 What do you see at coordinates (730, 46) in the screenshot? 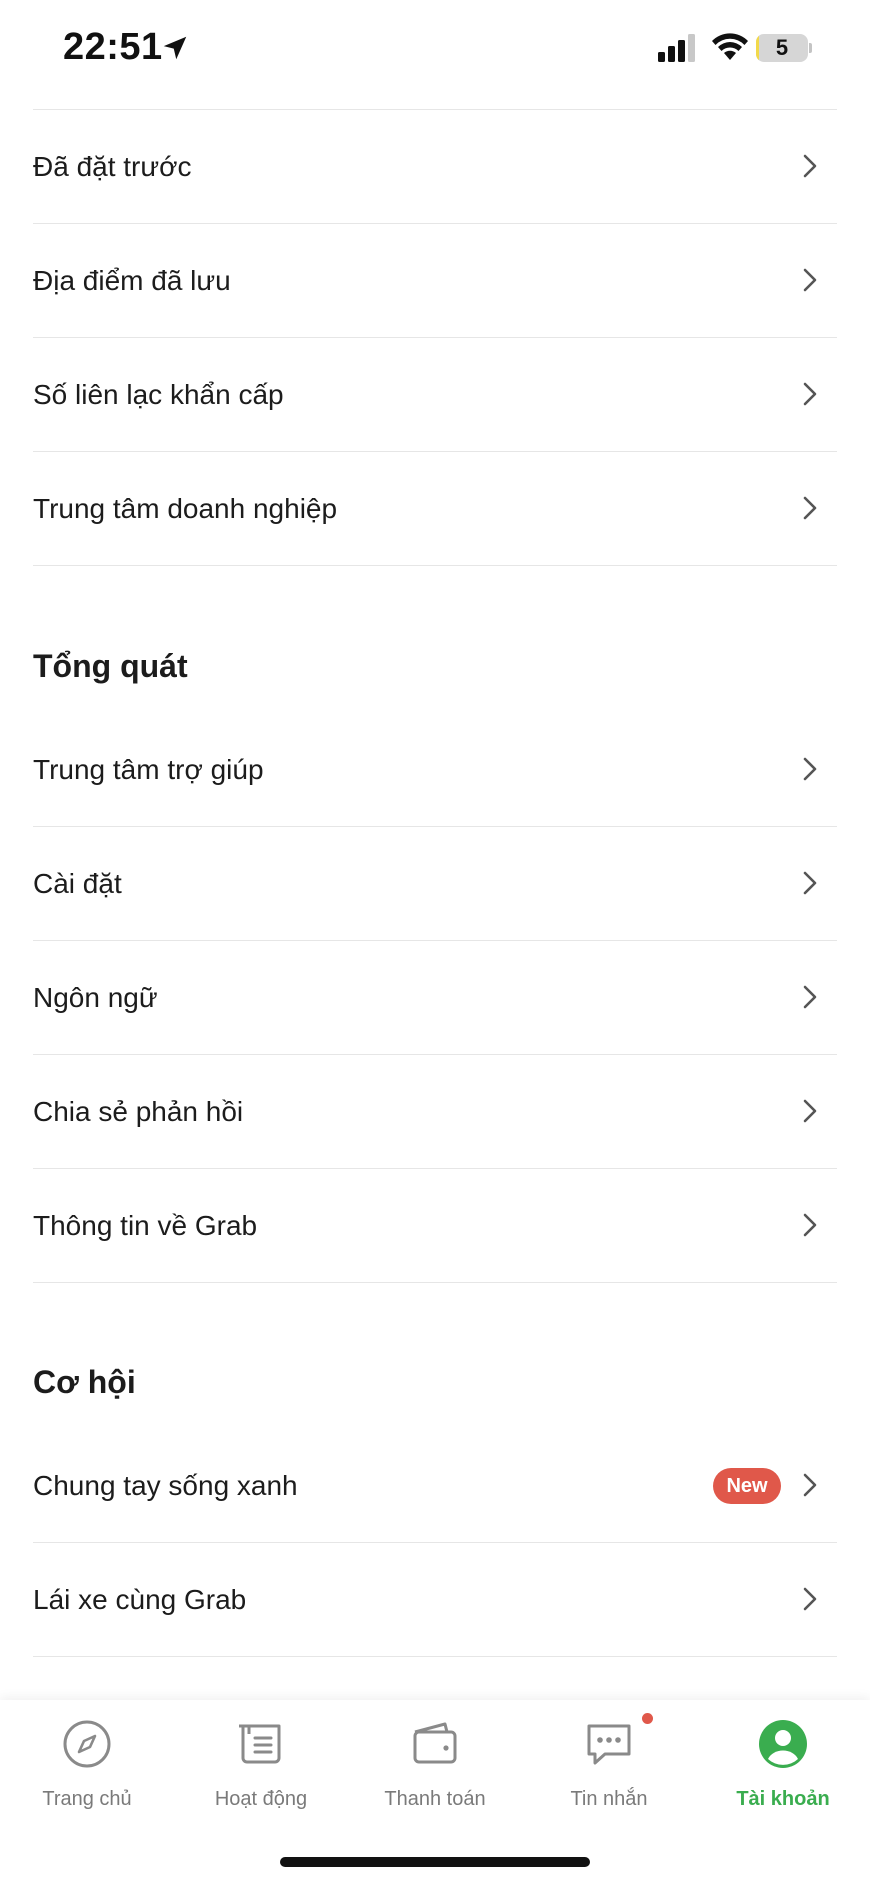
I see `wifi-icon` at bounding box center [730, 46].